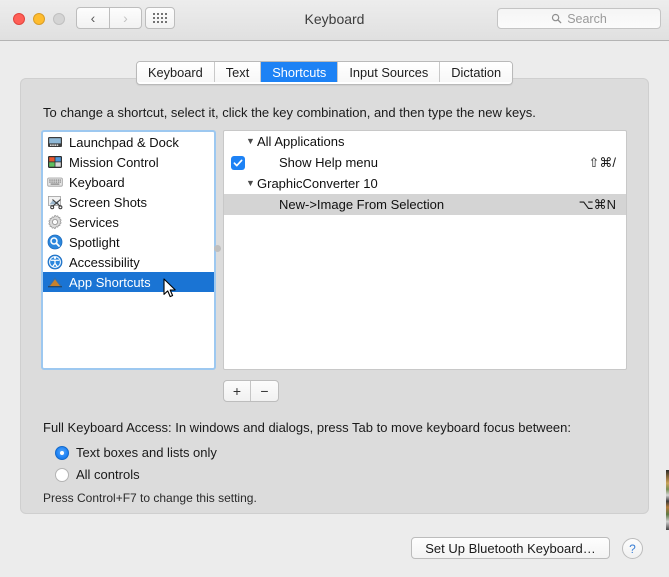 The width and height of the screenshot is (669, 577). What do you see at coordinates (108, 202) in the screenshot?
I see `category-label: Screen Shots` at bounding box center [108, 202].